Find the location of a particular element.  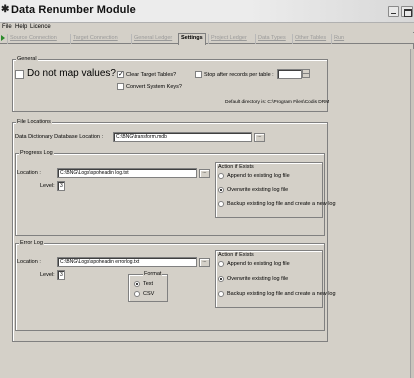

file-locations-group-label: File Locations is located at coordinates (34, 122).